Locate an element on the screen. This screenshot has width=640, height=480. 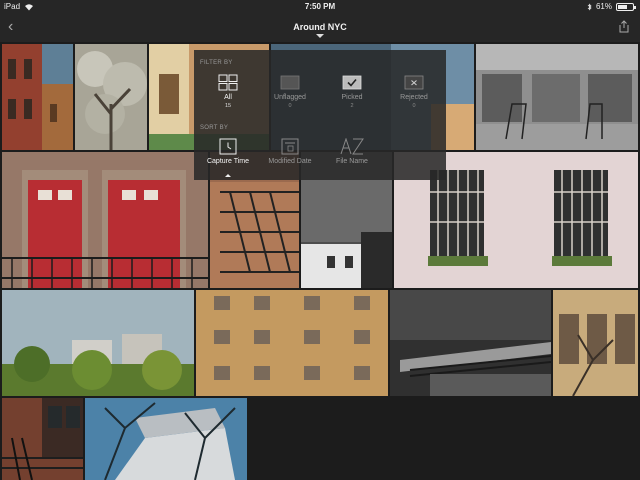
sort-file-name-option: File Name is located at coordinates (352, 151).